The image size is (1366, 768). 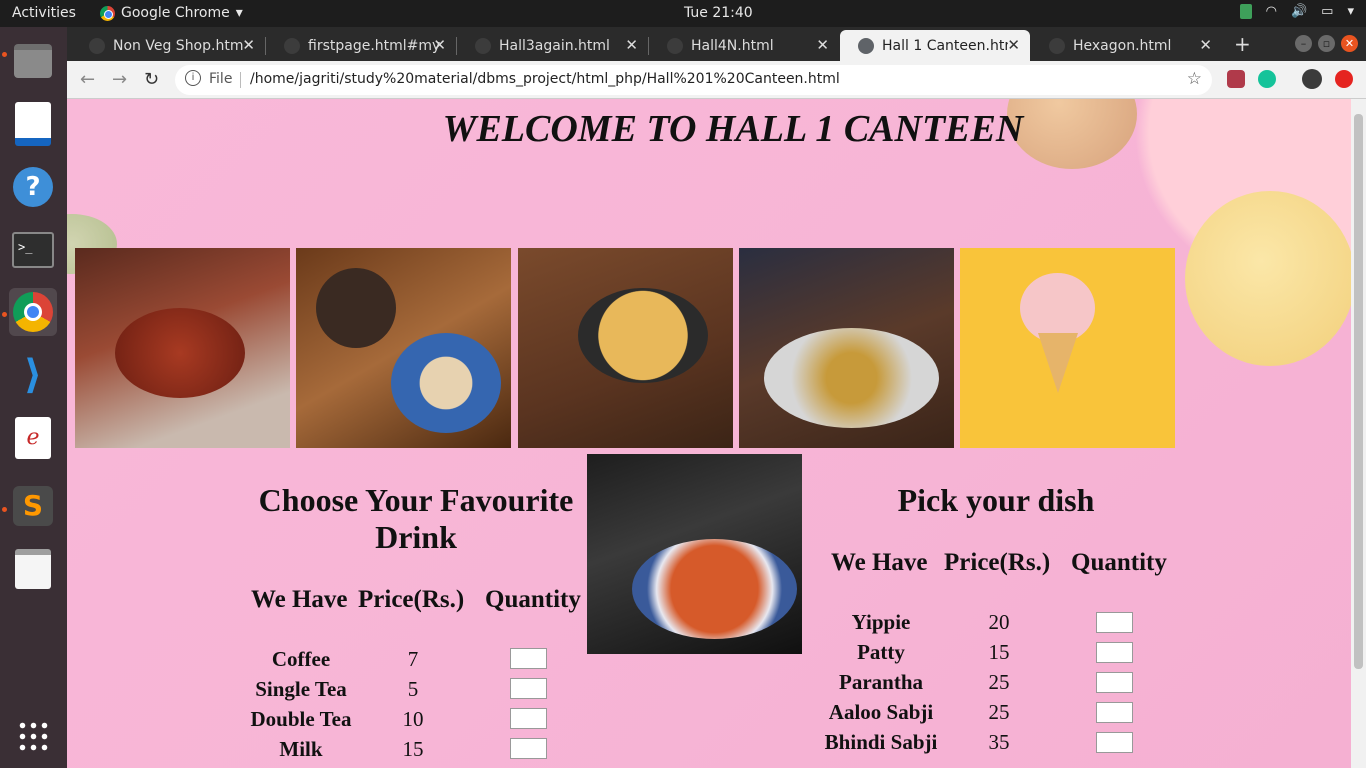 What do you see at coordinates (945, 45) in the screenshot?
I see `tab-title: Hall 1 Canteen.htm` at bounding box center [945, 45].